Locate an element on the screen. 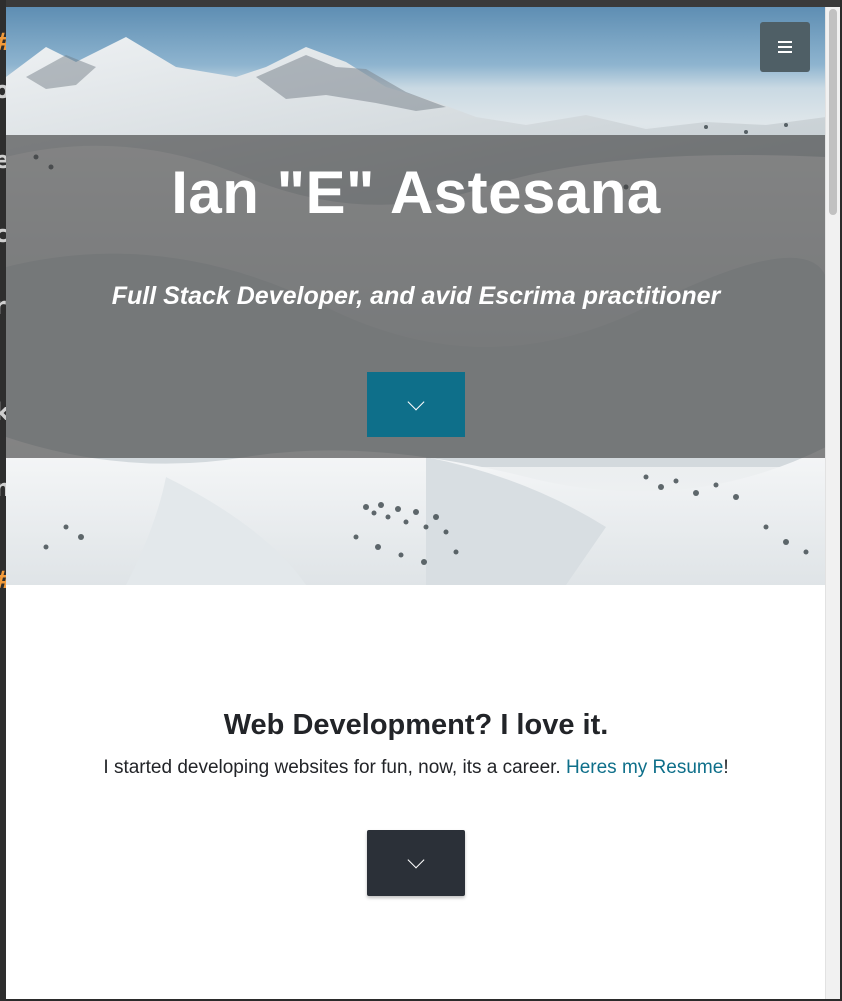 The image size is (842, 1001). hero-title: Ian "E" Astesana is located at coordinates (416, 192).